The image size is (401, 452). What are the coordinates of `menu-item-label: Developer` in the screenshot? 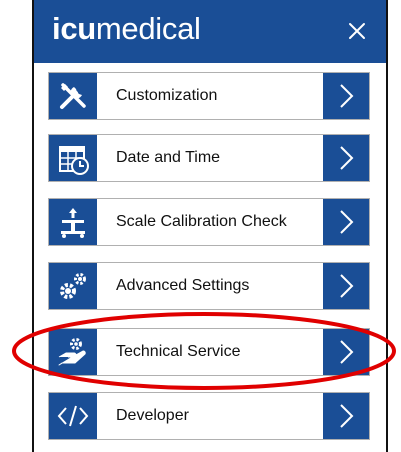 It's located at (152, 415).